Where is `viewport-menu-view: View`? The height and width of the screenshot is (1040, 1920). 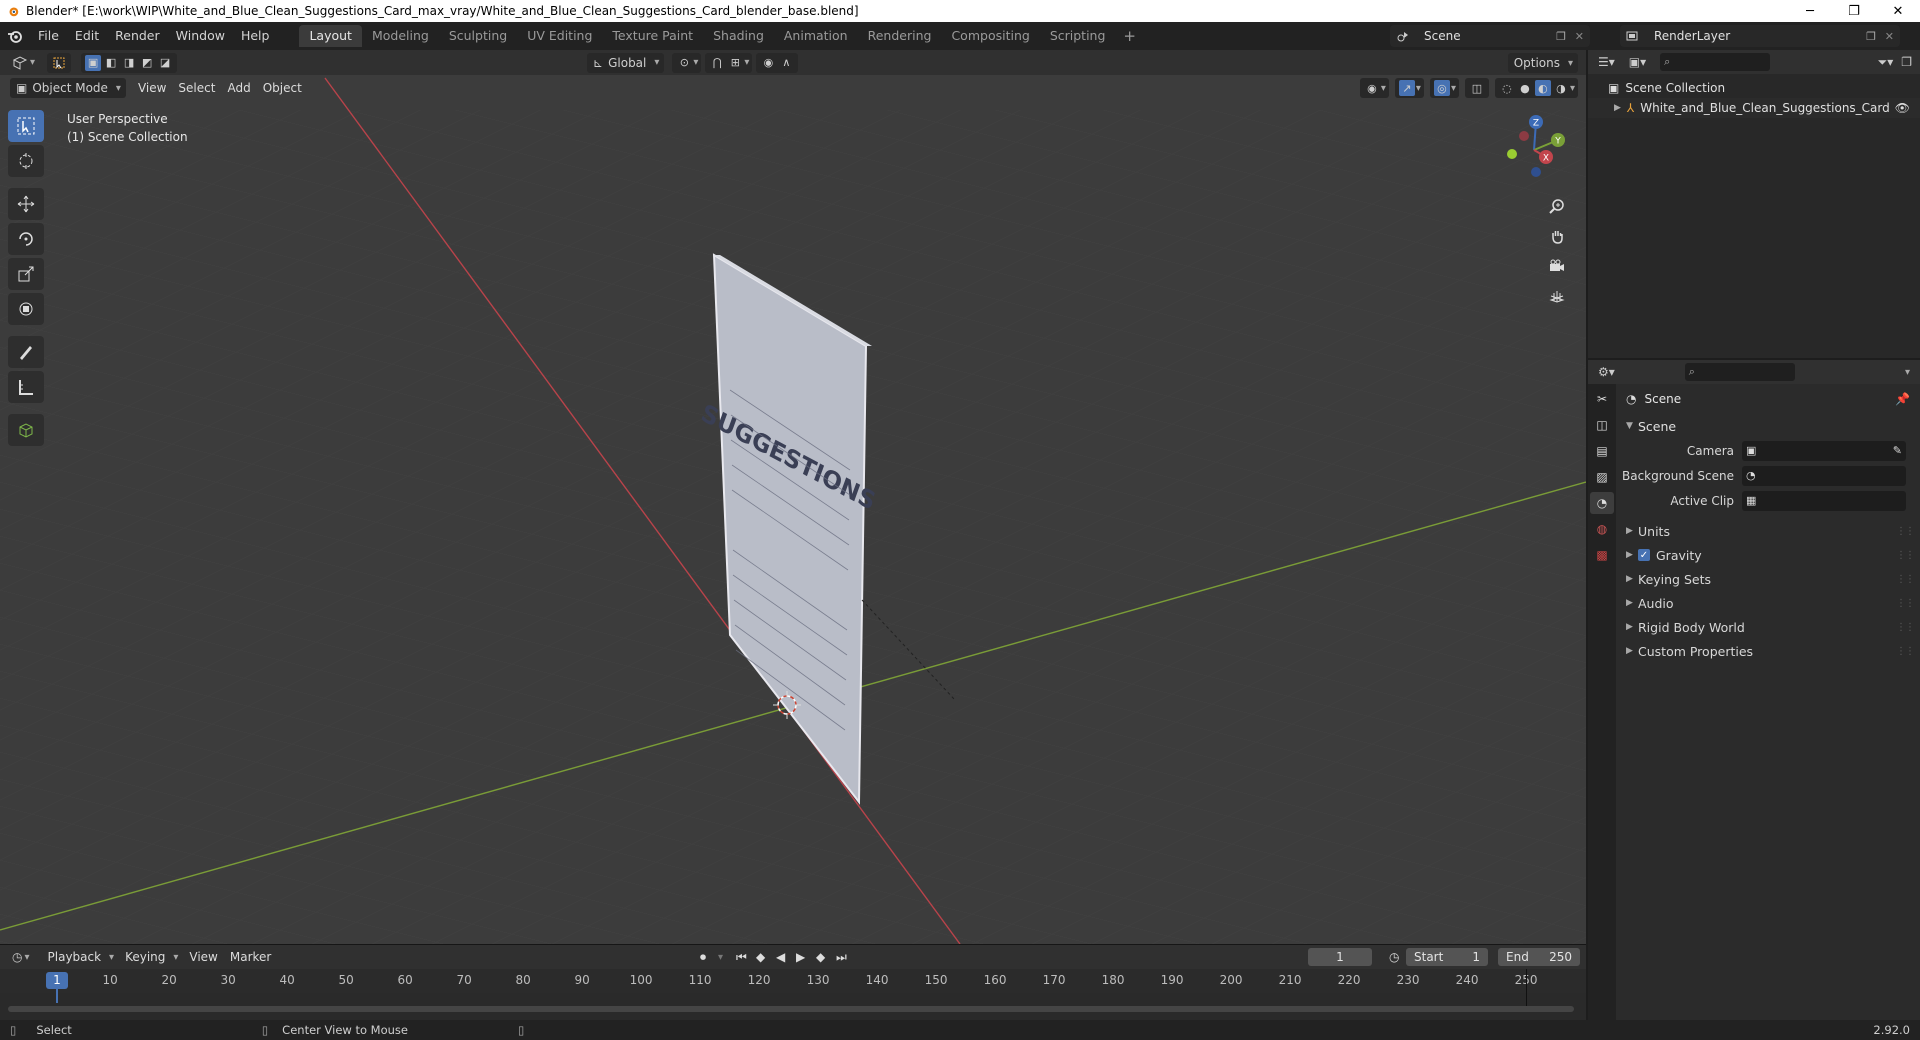 viewport-menu-view: View is located at coordinates (152, 88).